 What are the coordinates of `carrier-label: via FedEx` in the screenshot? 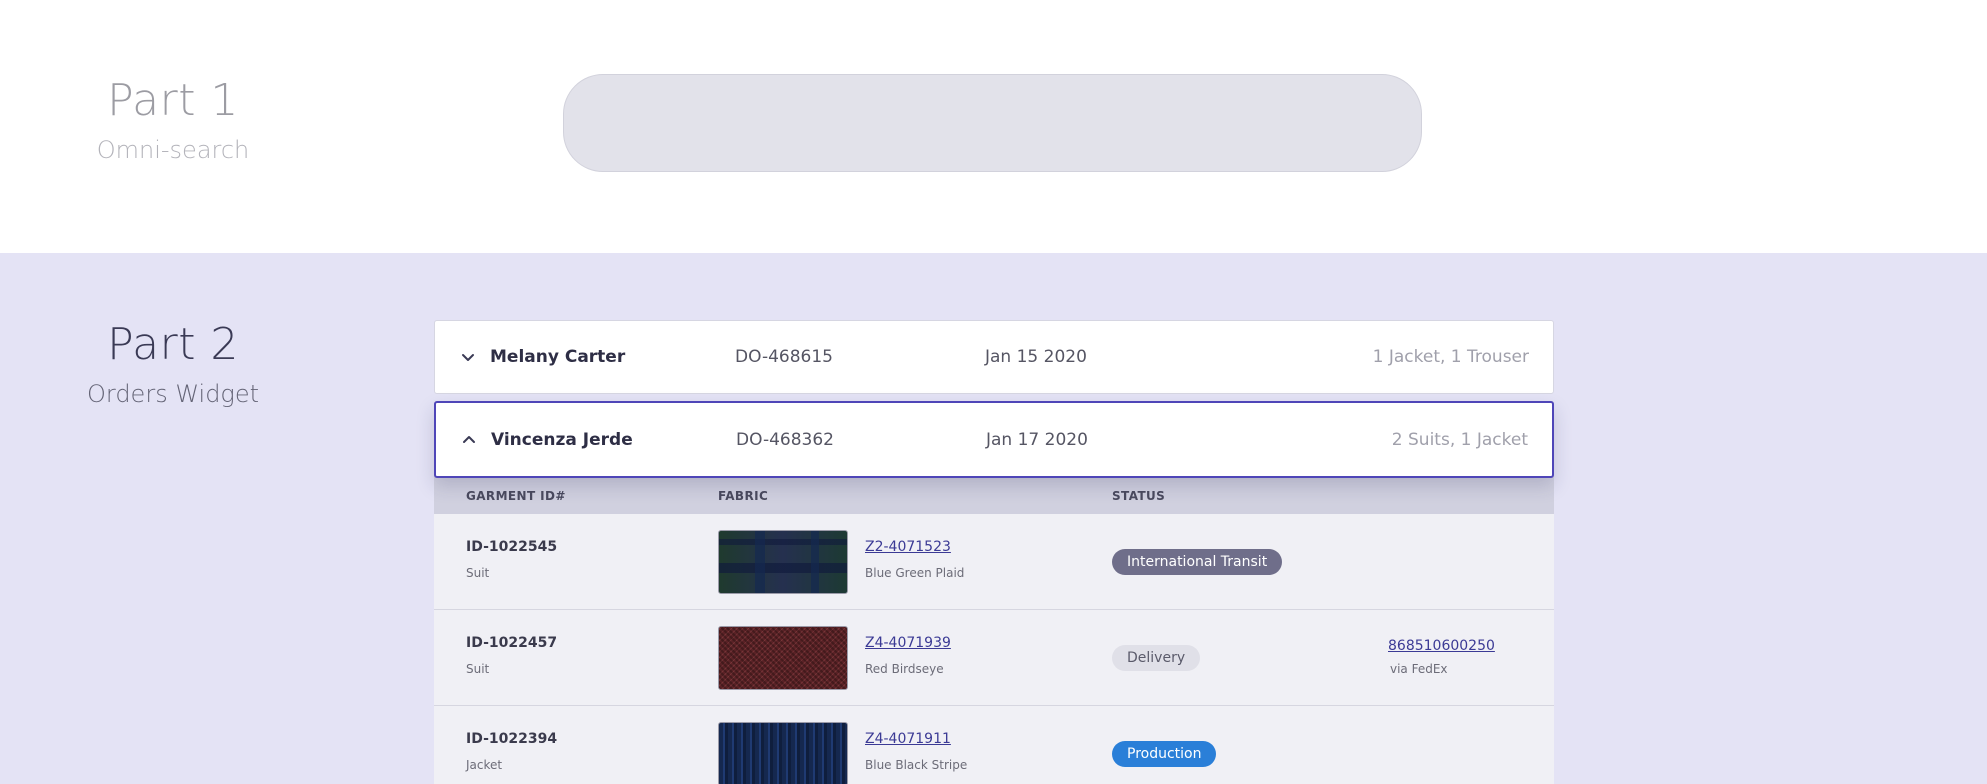 It's located at (1419, 669).